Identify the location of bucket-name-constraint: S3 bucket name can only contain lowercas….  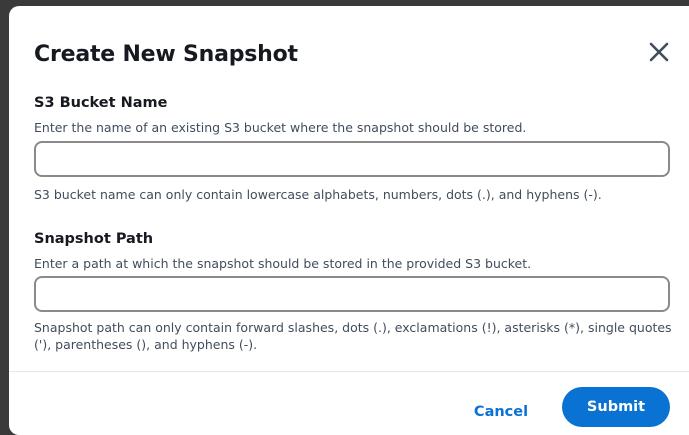
(318, 194).